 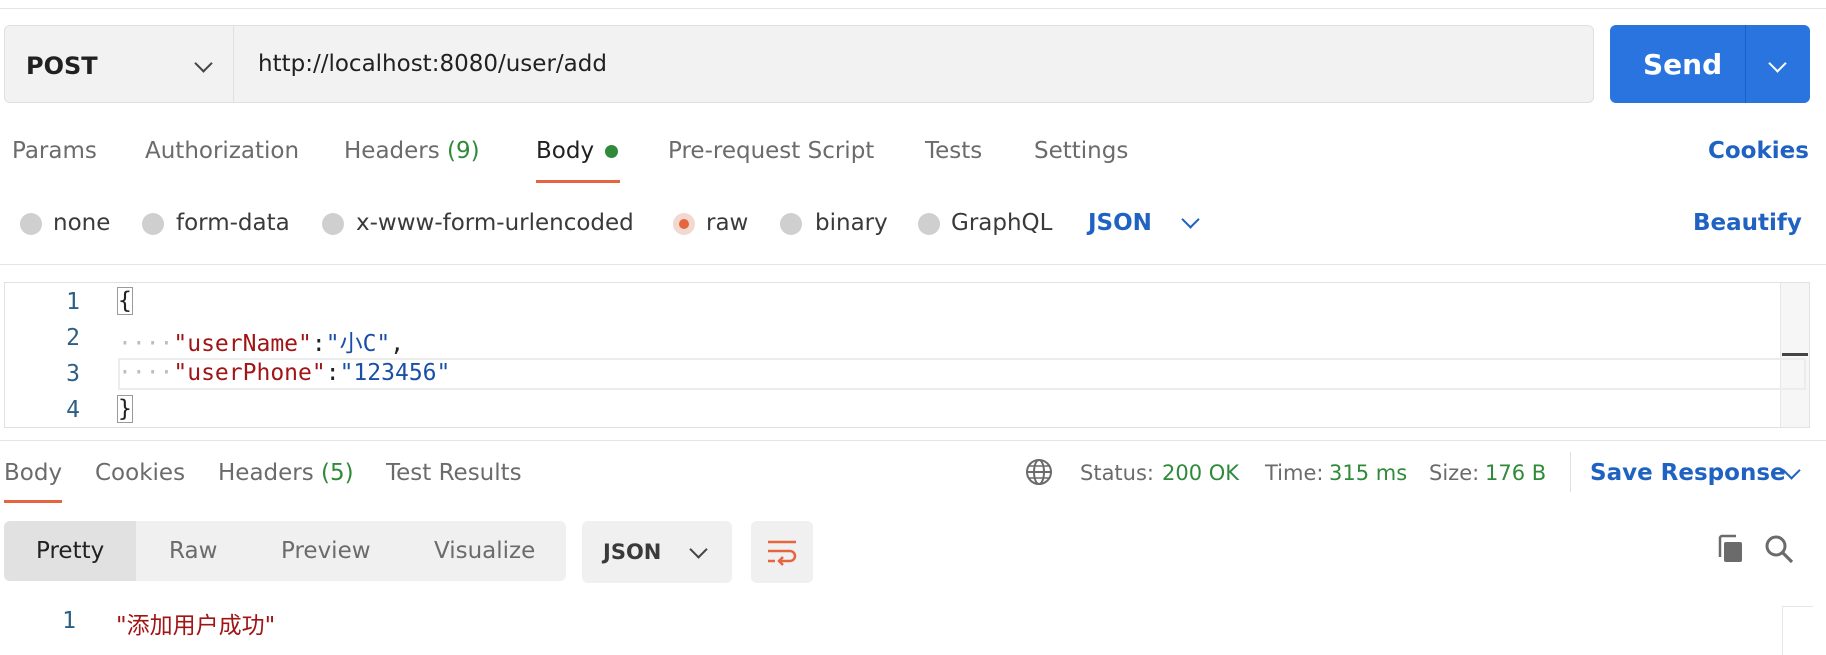 I want to click on radio-raw-label: raw, so click(x=727, y=223).